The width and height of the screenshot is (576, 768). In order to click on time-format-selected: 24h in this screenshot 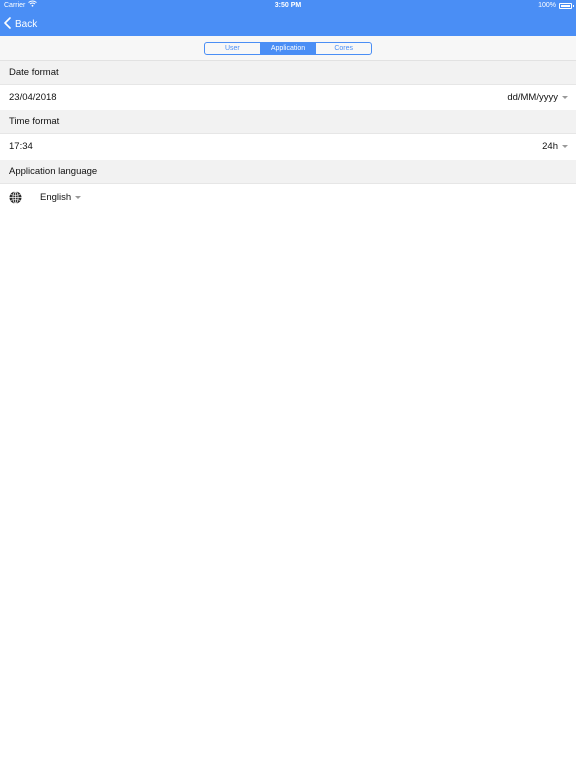, I will do `click(550, 146)`.